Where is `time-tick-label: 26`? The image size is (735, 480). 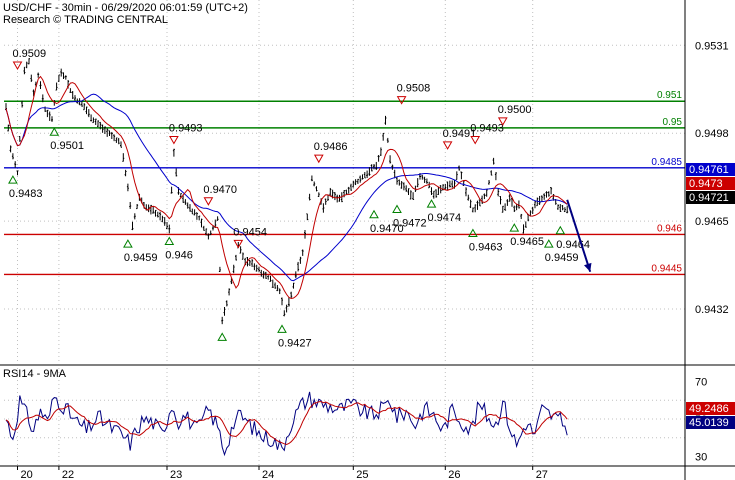 time-tick-label: 26 is located at coordinates (454, 474).